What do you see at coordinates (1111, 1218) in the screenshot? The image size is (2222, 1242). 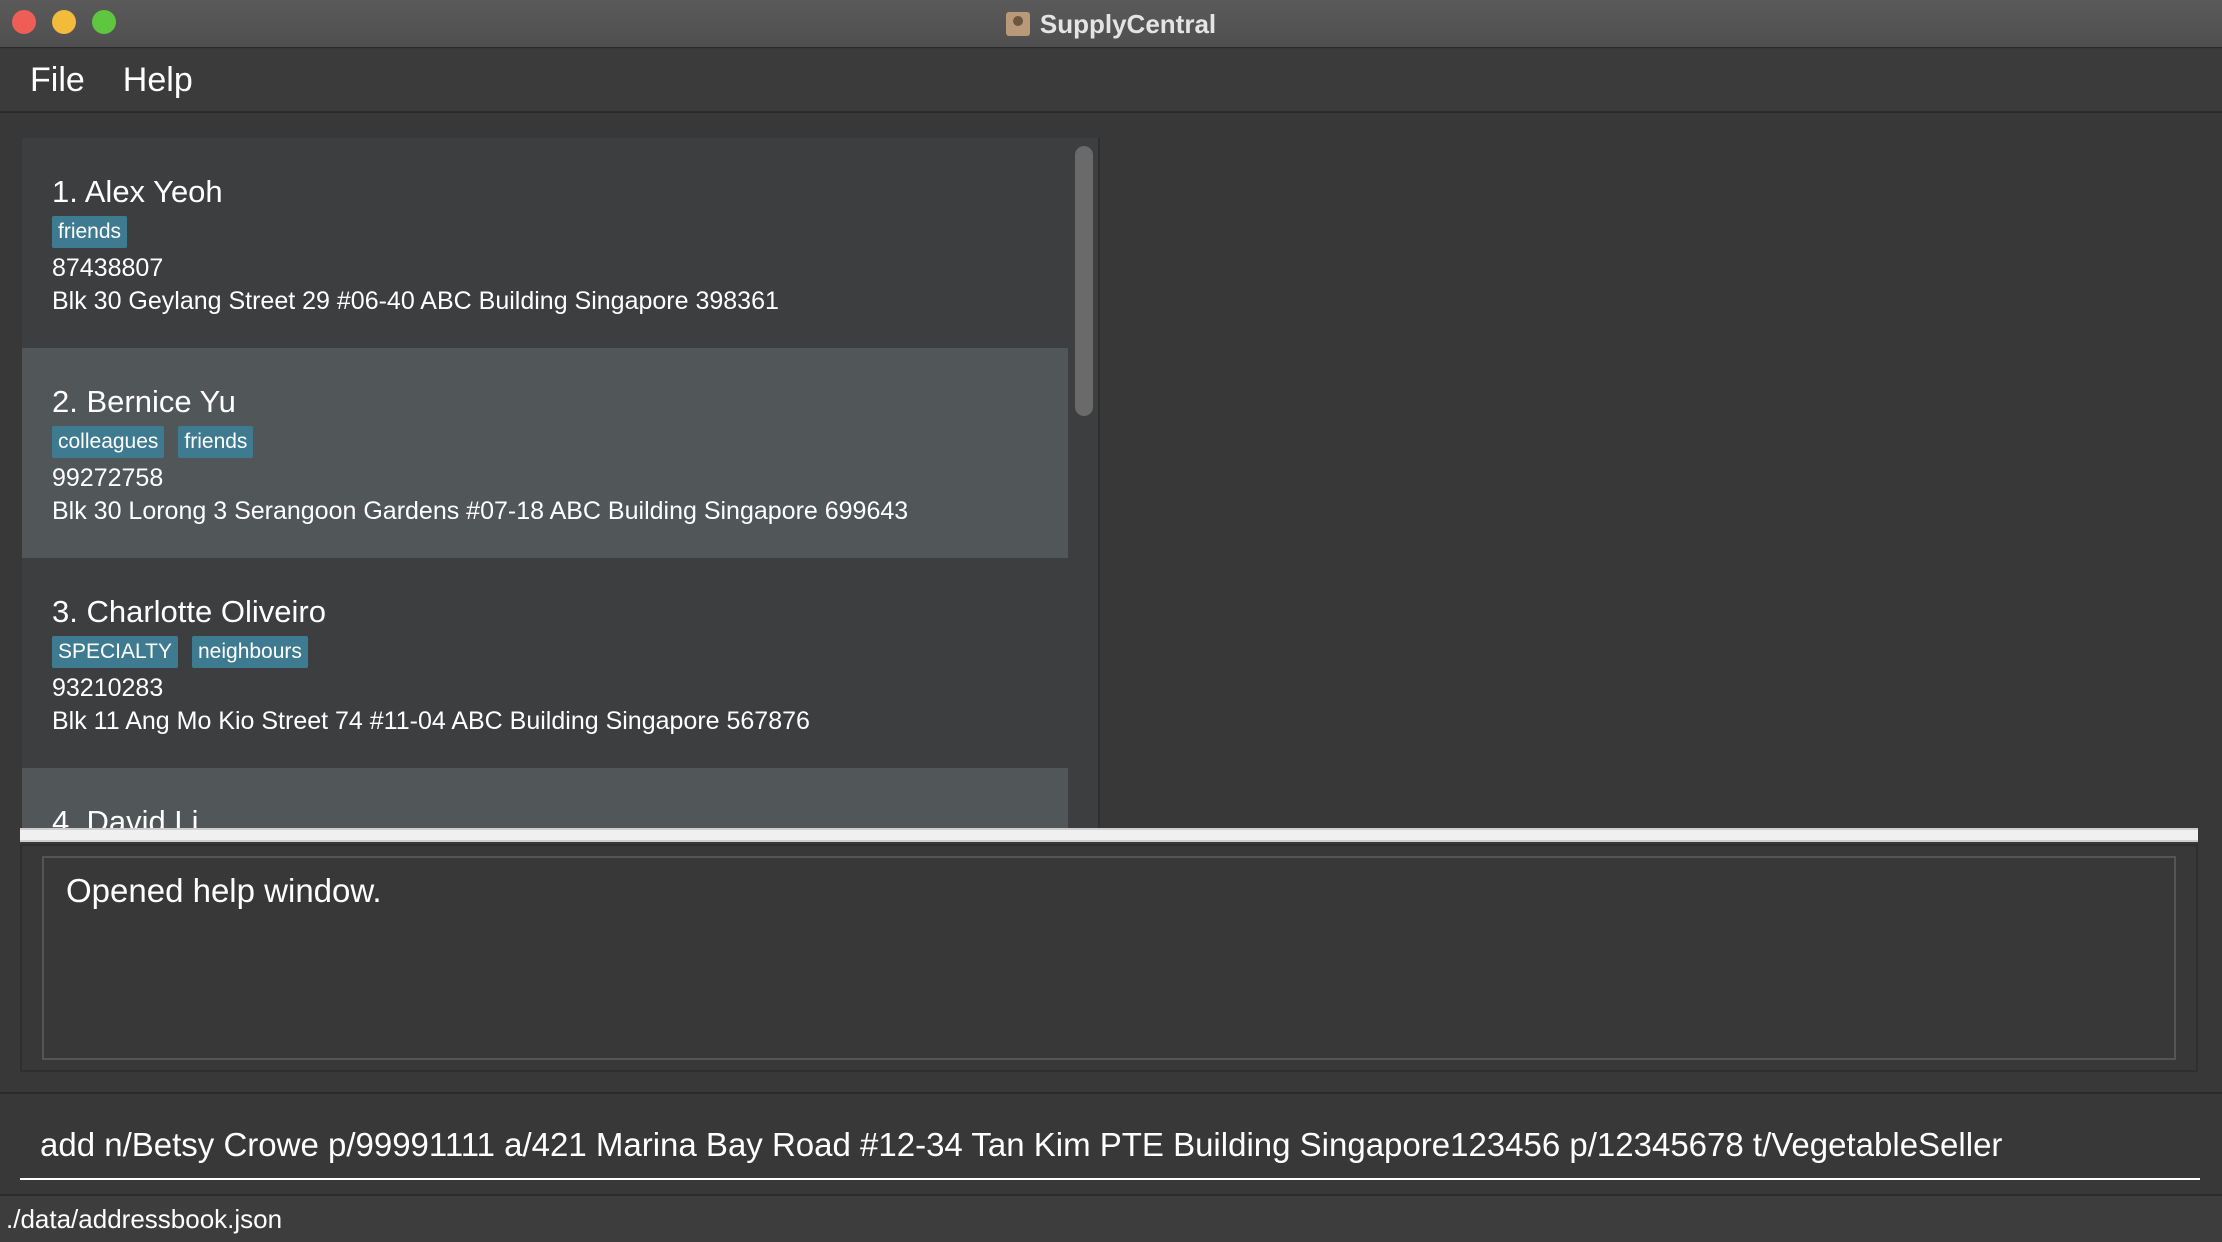 I see `status-bar: ./data/addressbook.json` at bounding box center [1111, 1218].